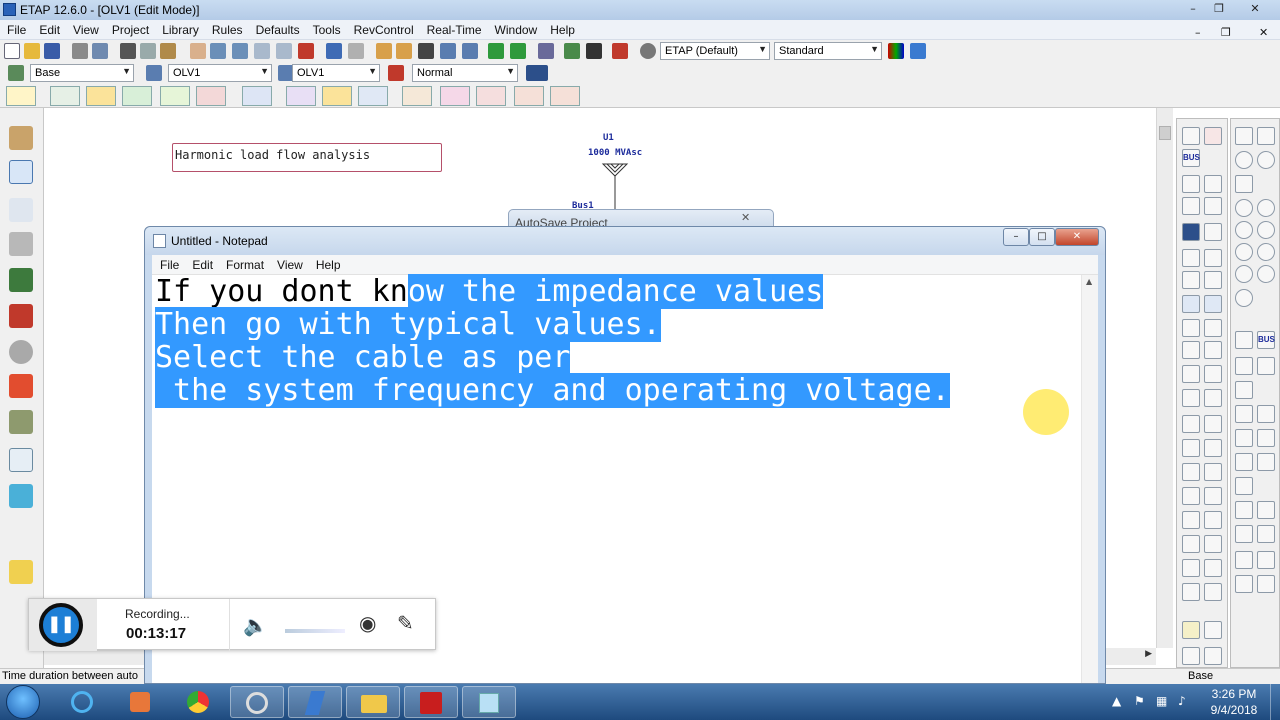 The height and width of the screenshot is (720, 1280). What do you see at coordinates (1266, 340) in the screenshot?
I see `dc-bus-element-icon: BUS` at bounding box center [1266, 340].